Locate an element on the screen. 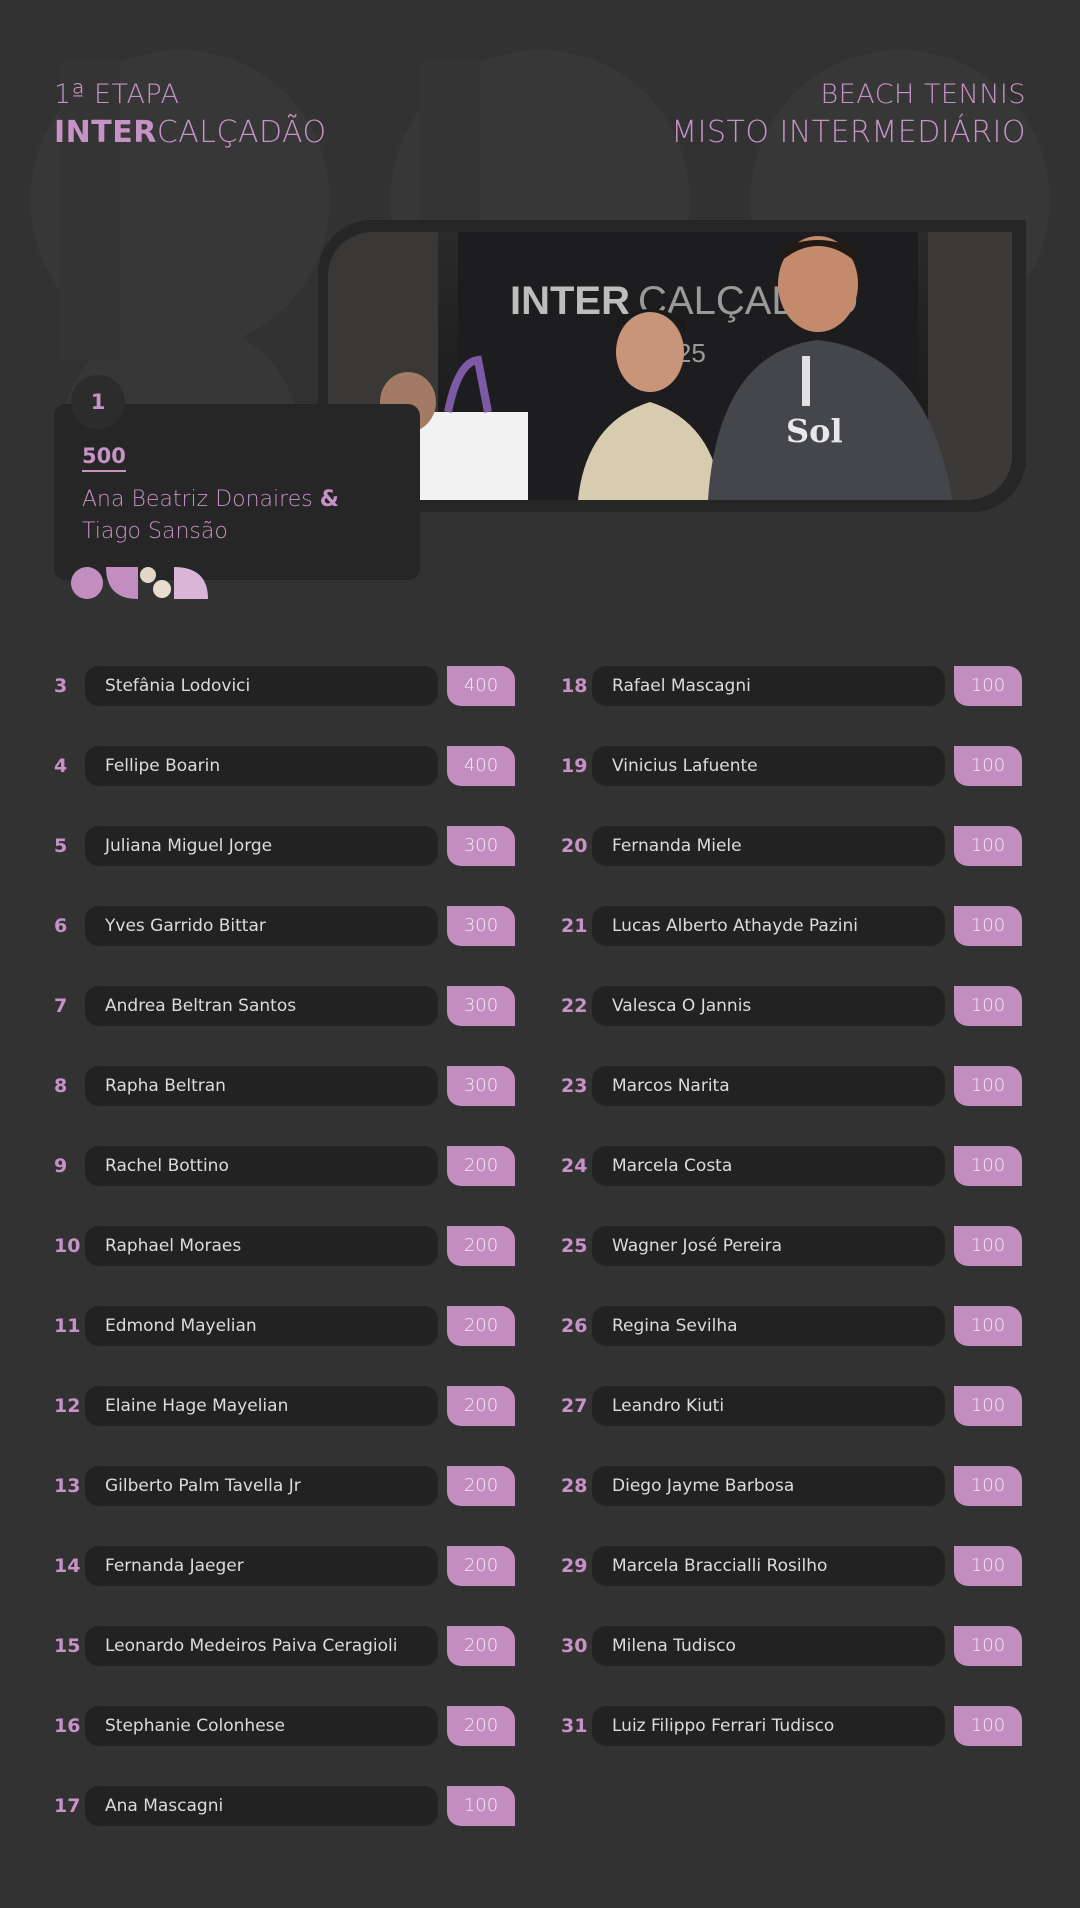  ranking-position: 24 is located at coordinates (574, 1166).